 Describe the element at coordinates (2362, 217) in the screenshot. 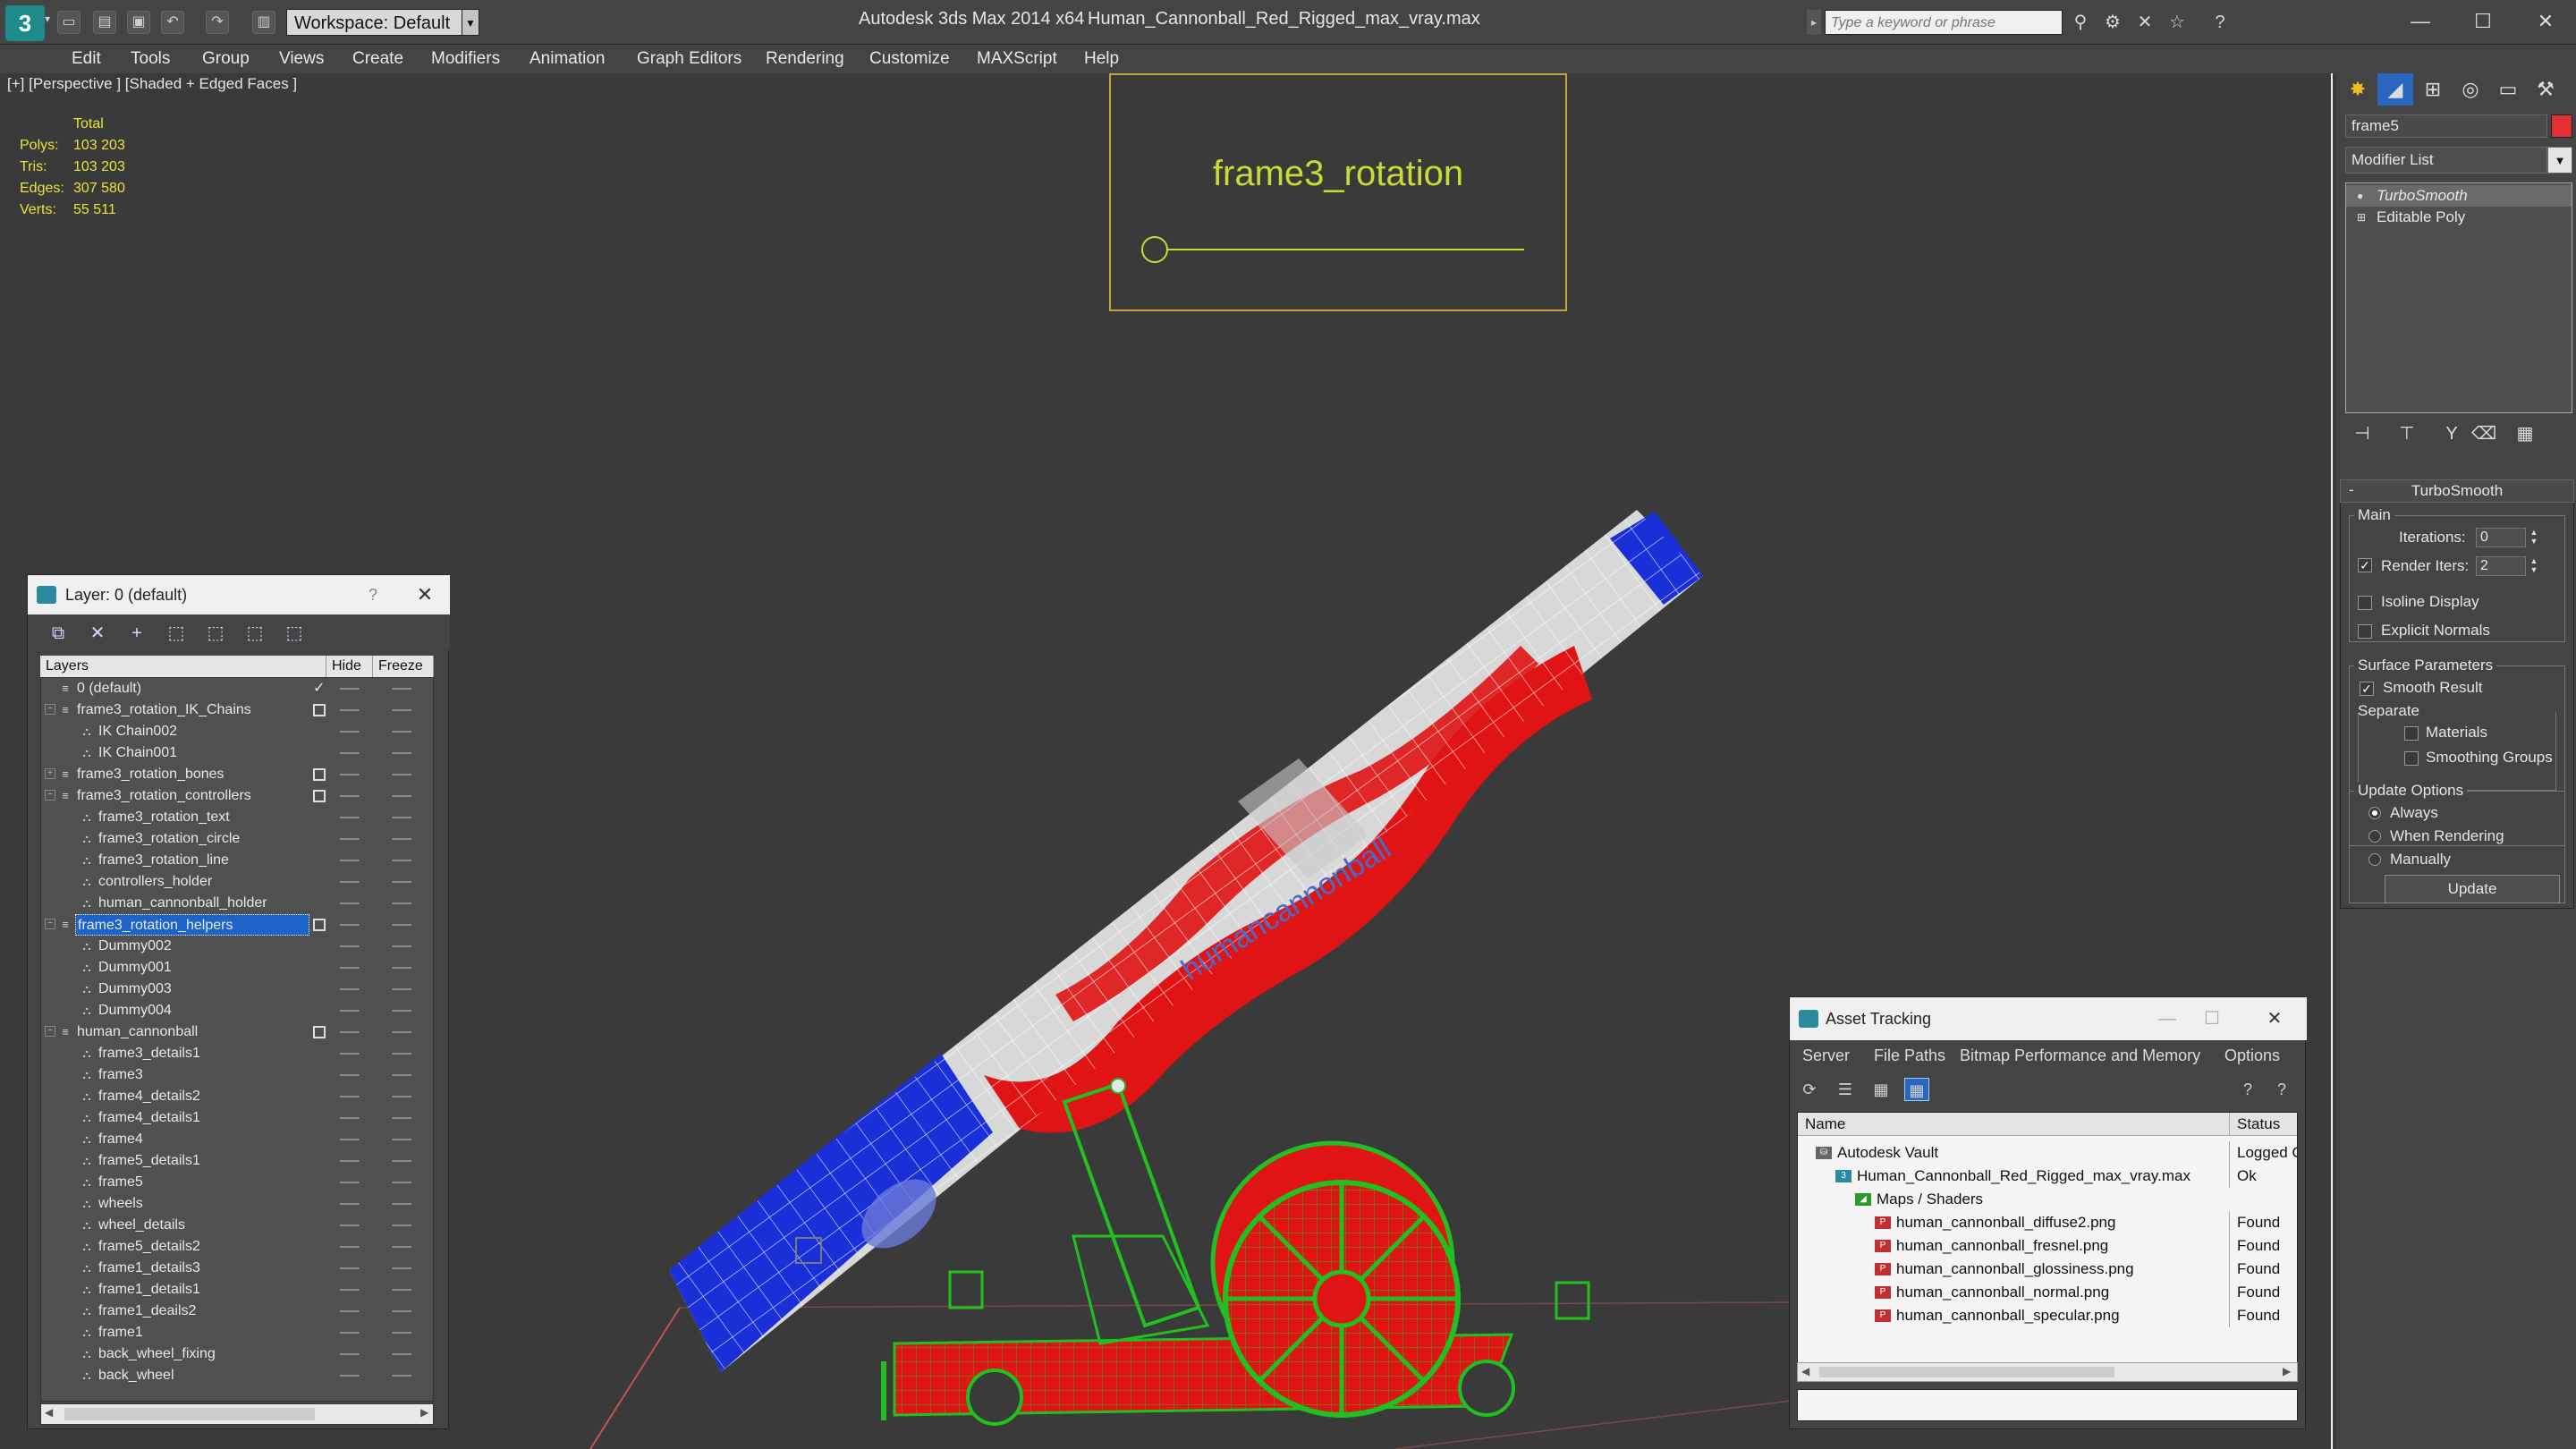

I see `expand-plus-icon: ⊞` at that location.